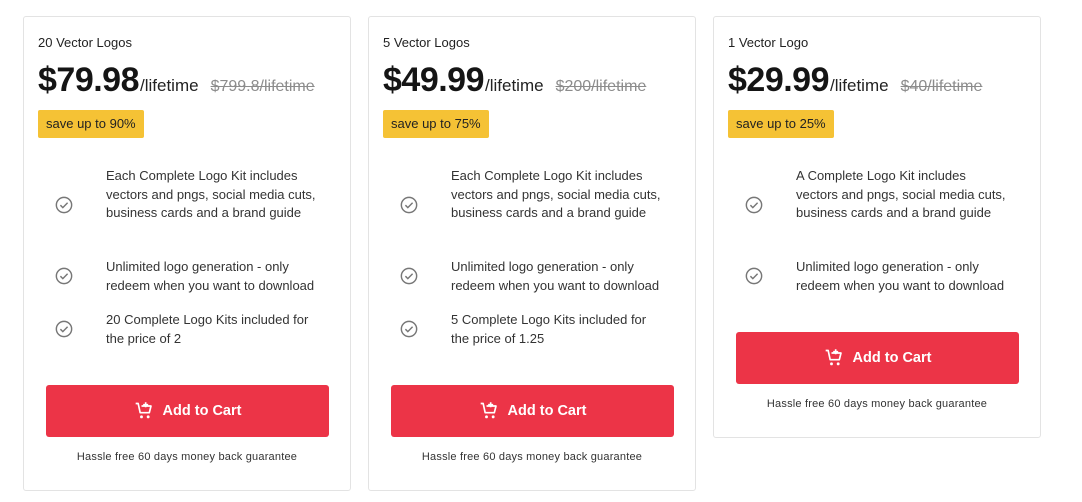 The width and height of the screenshot is (1082, 502). I want to click on original-price: $200/lifetime, so click(601, 86).